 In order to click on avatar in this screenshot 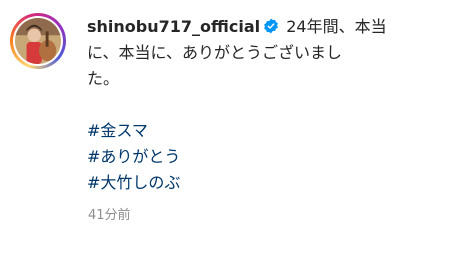, I will do `click(38, 41)`.